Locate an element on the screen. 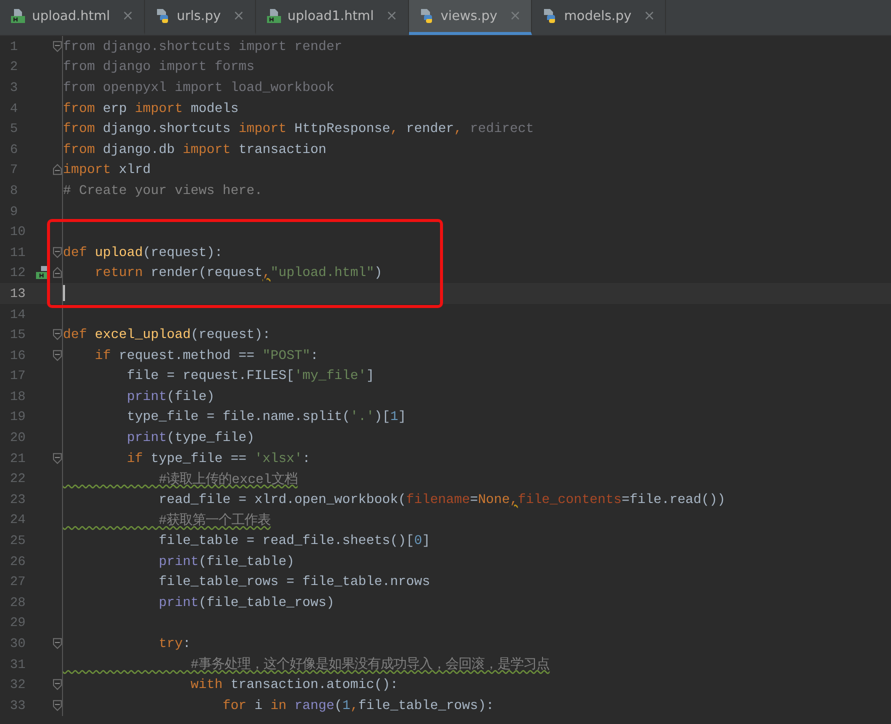 This screenshot has height=724, width=891. code-line: try: is located at coordinates (174, 644).